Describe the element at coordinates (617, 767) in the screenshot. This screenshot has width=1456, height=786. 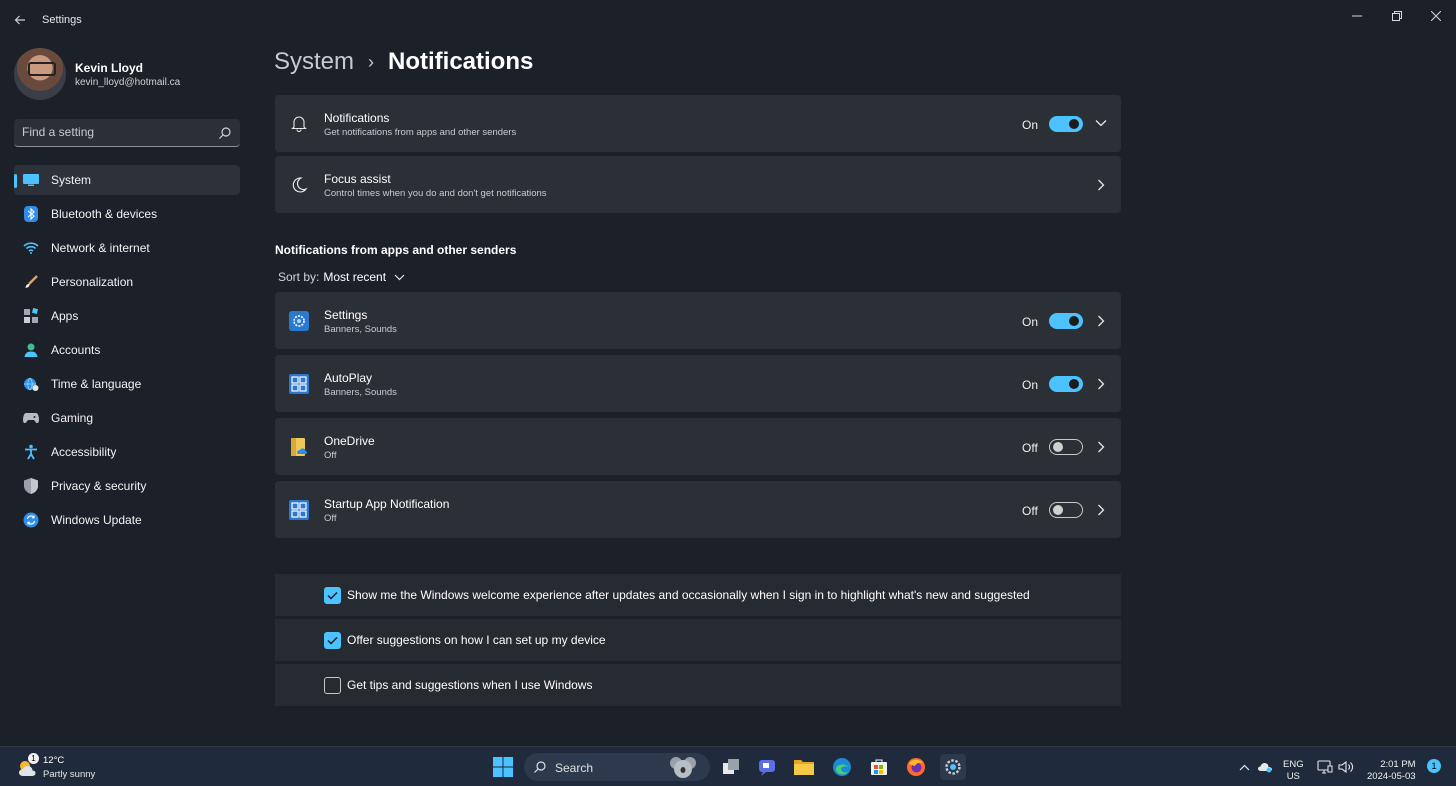
I see `taskbar-search: Search` at that location.